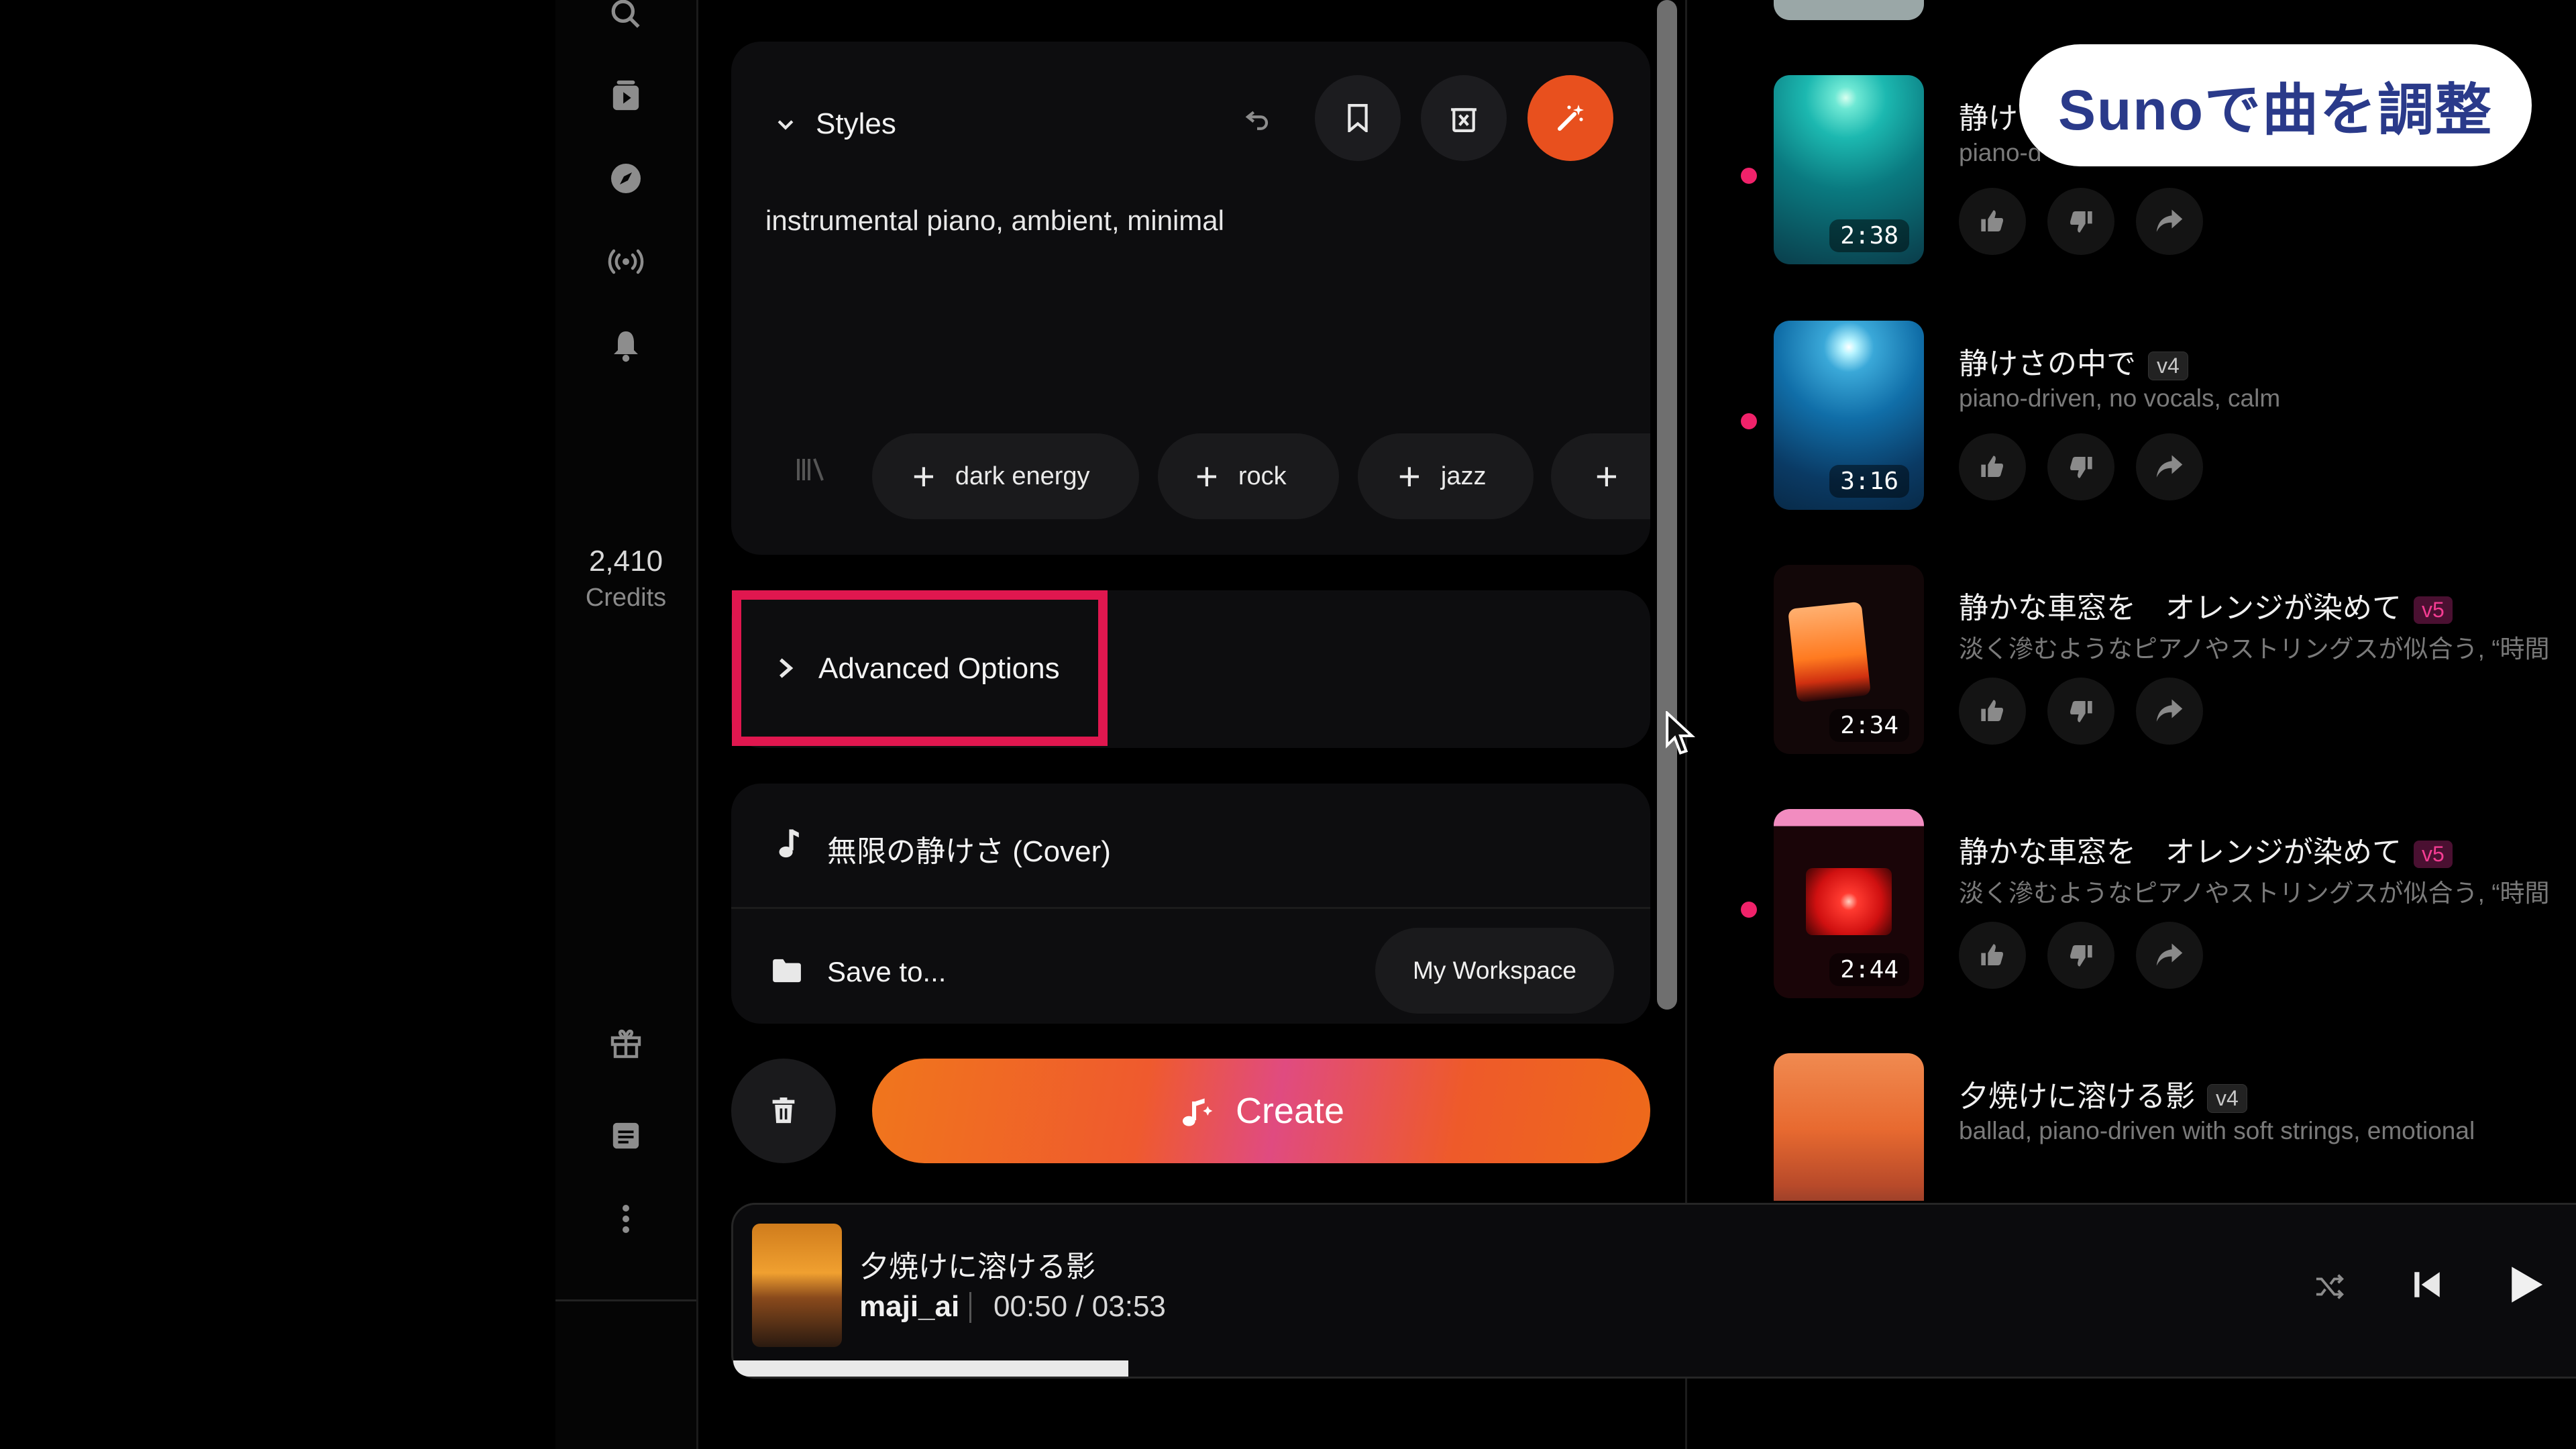 Image resolution: width=2576 pixels, height=1449 pixels. What do you see at coordinates (2073, 360) in the screenshot?
I see `song-title: 静けさの中で v4` at bounding box center [2073, 360].